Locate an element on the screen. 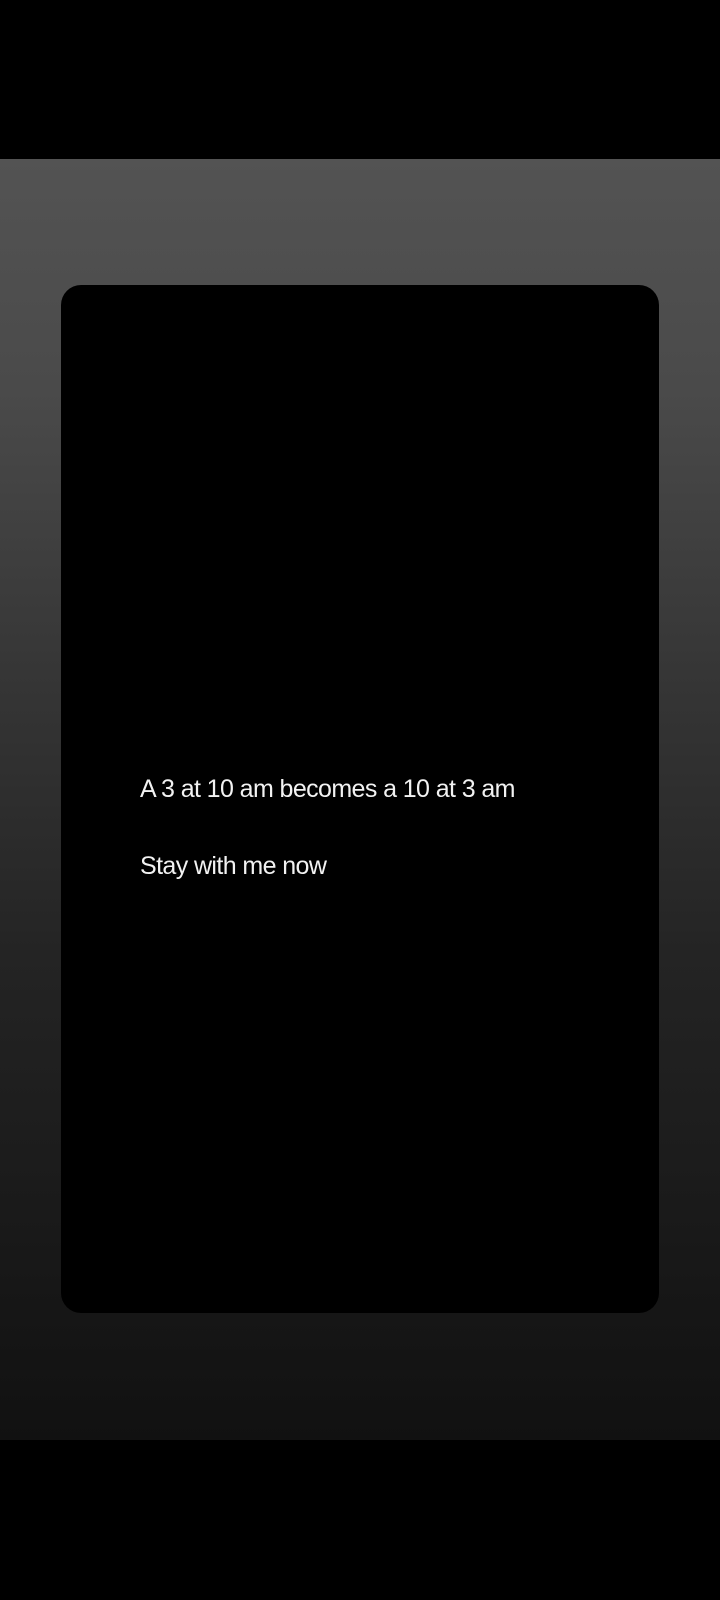 This screenshot has width=720, height=1600. top-black-bar is located at coordinates (360, 79).